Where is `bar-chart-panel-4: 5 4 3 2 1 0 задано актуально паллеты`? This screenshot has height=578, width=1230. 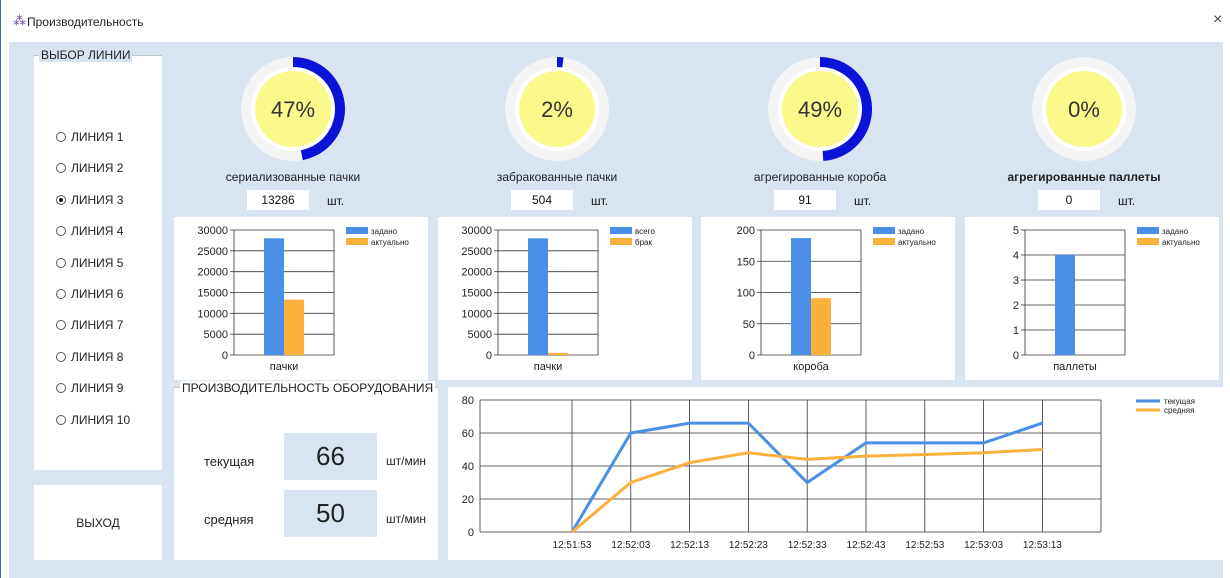
bar-chart-panel-4: 5 4 3 2 1 0 задано актуально паллеты is located at coordinates (1092, 298).